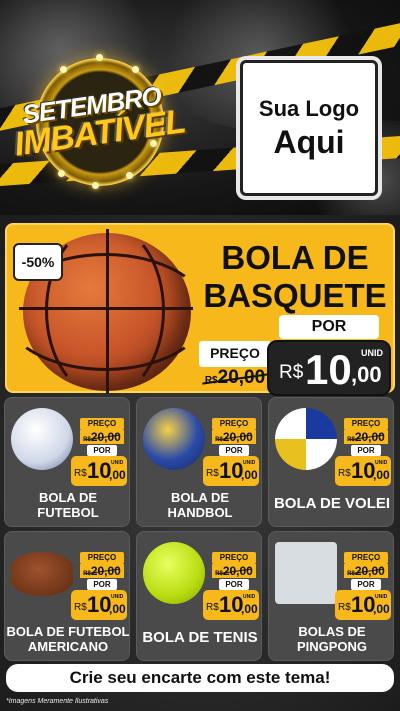 This screenshot has height=711, width=400. Describe the element at coordinates (68, 646) in the screenshot. I see `product-name-line2: AMERICANO` at that location.